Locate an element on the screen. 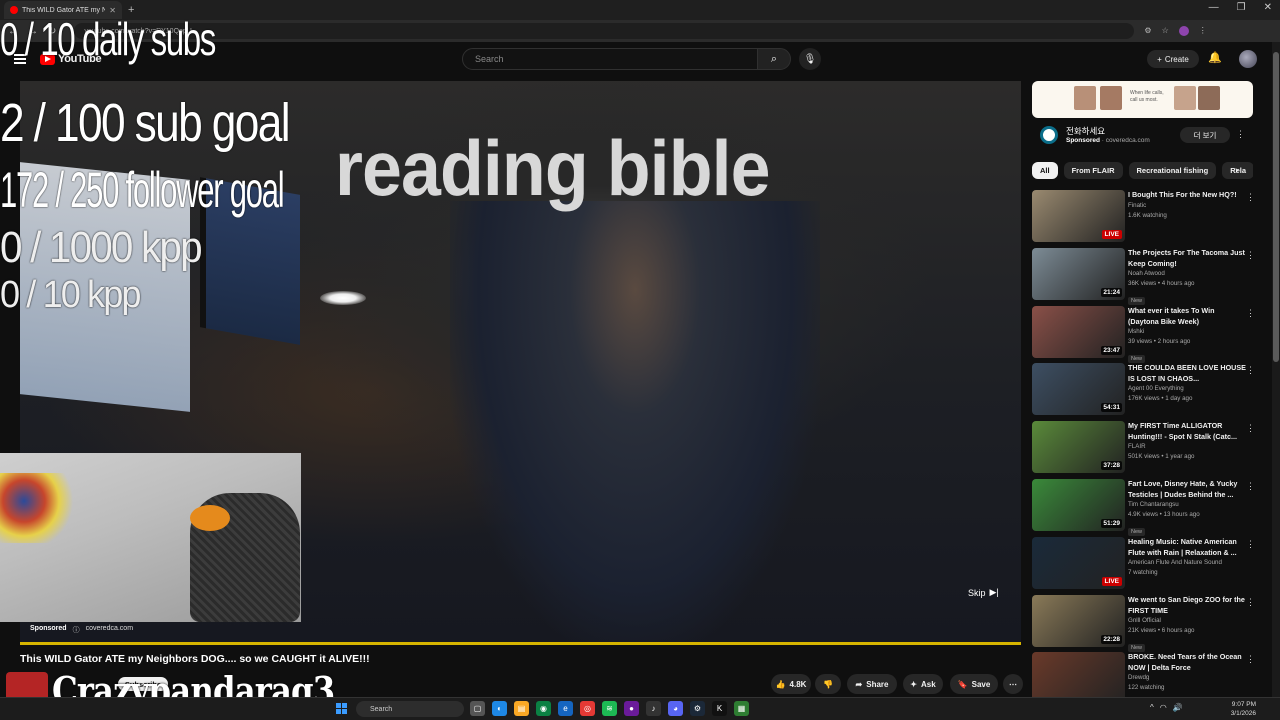  windows-start-icon is located at coordinates (341, 708).